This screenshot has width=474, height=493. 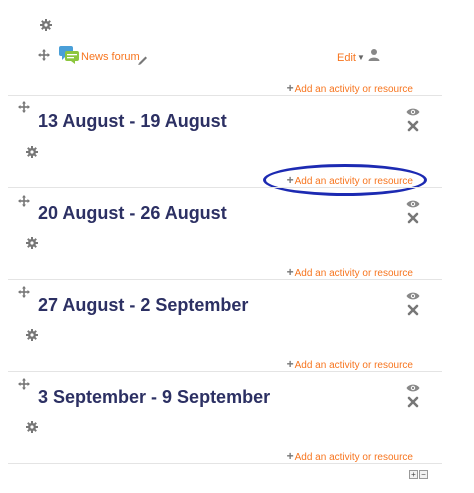 What do you see at coordinates (423, 474) in the screenshot?
I see `collapse-all-icon: −` at bounding box center [423, 474].